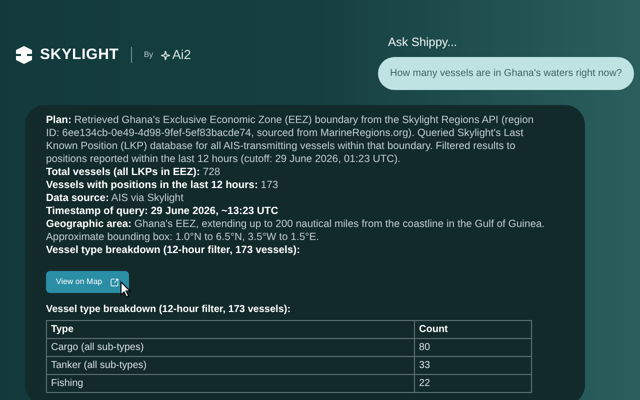 This screenshot has width=640, height=400. I want to click on cursor-icon, so click(126, 289).